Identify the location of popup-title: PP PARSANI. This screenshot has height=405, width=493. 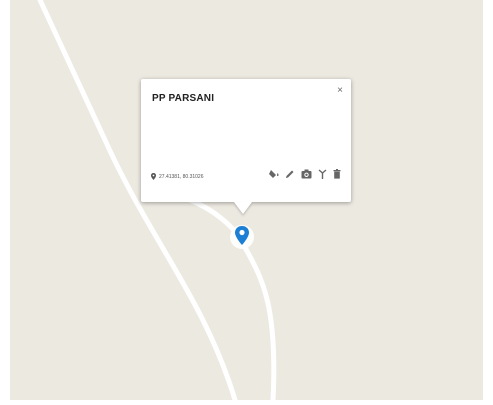
(183, 98).